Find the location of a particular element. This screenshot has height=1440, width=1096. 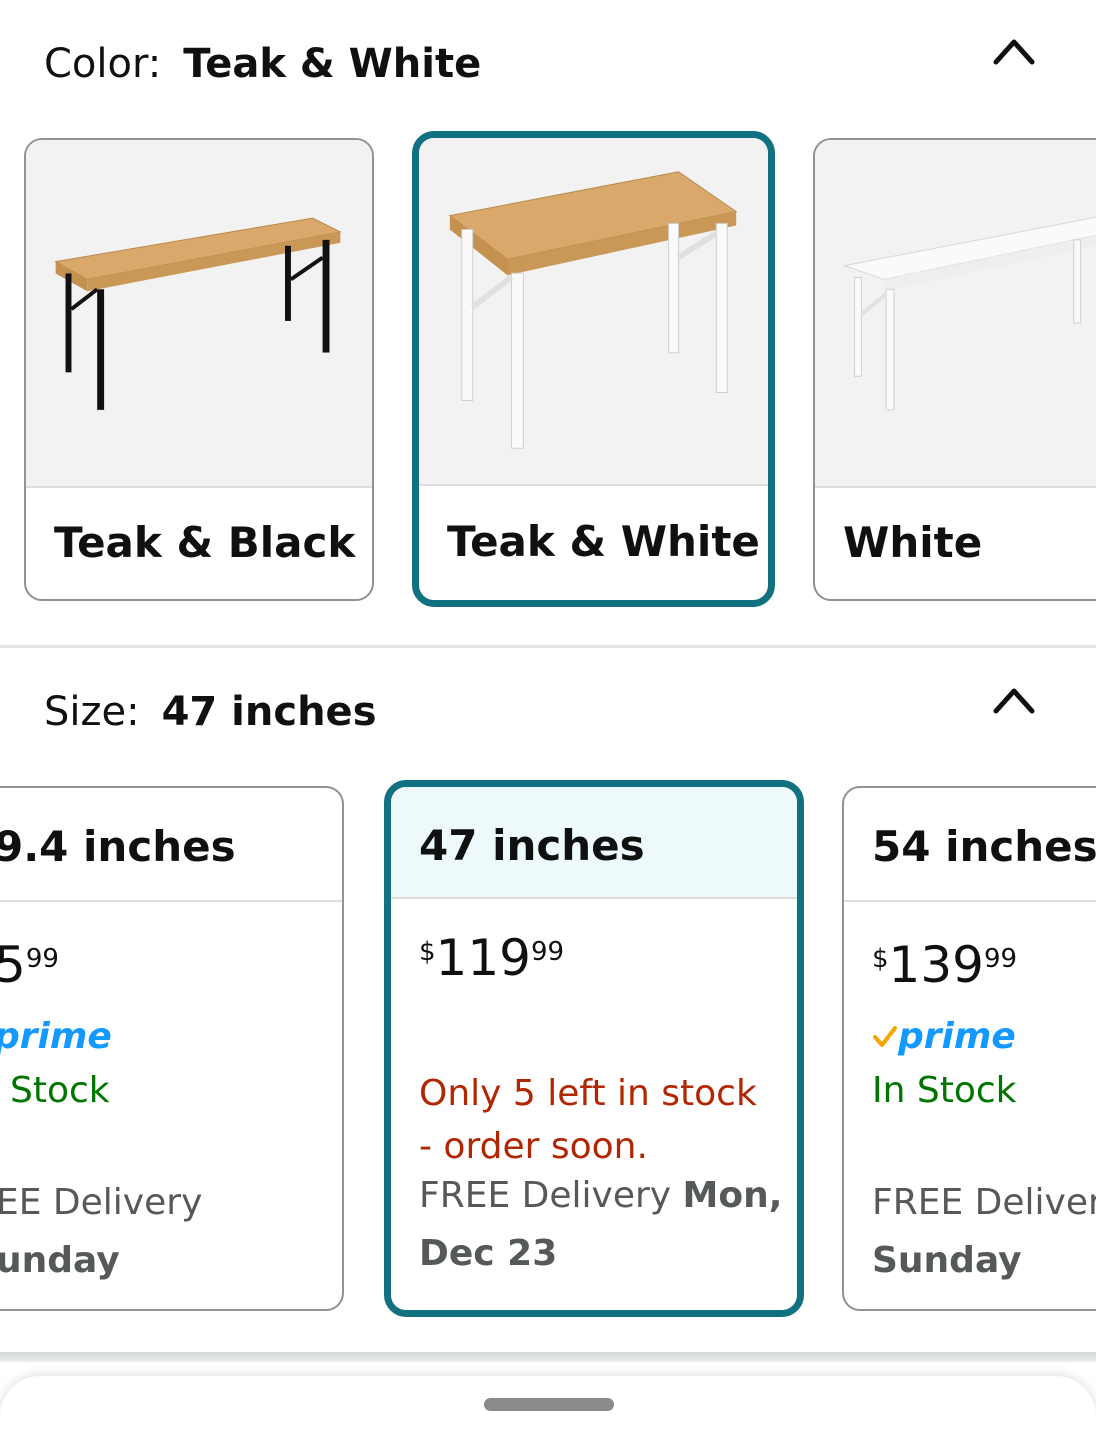

price: $11999 is located at coordinates (491, 958).